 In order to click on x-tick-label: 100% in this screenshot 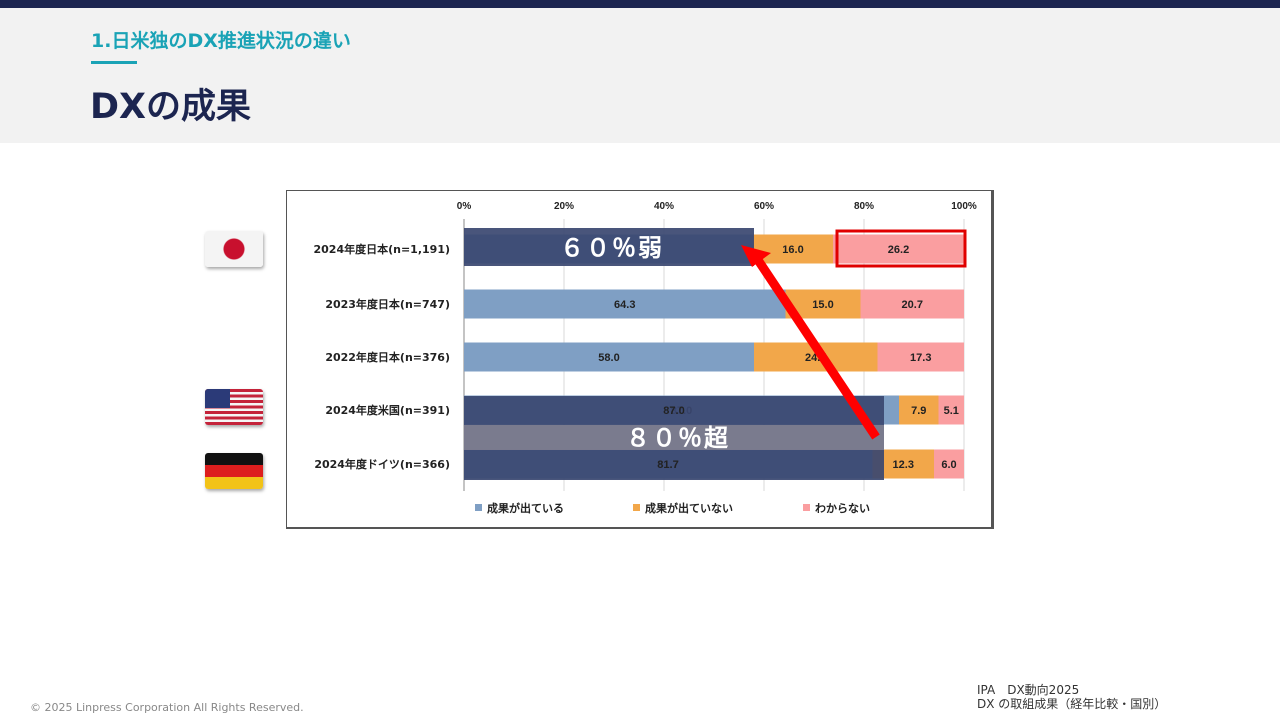, I will do `click(964, 206)`.